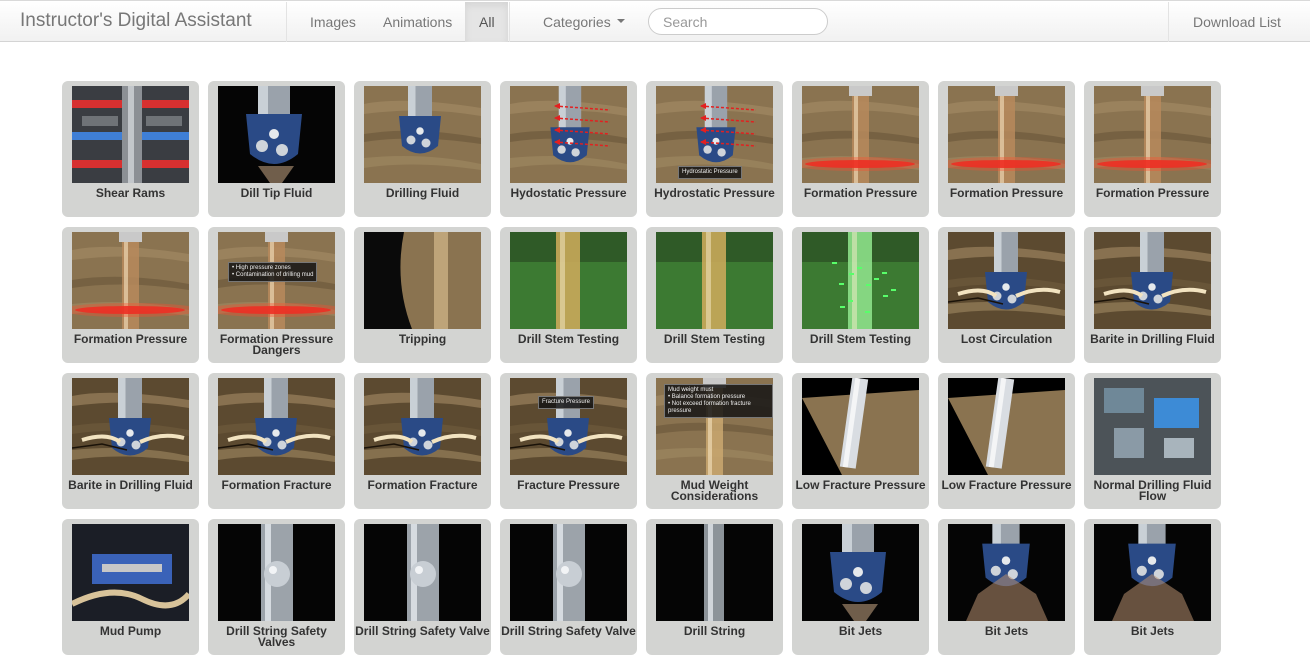  What do you see at coordinates (710, 172) in the screenshot?
I see `thumbnail-overlay-label: Hydrostatic Pressure` at bounding box center [710, 172].